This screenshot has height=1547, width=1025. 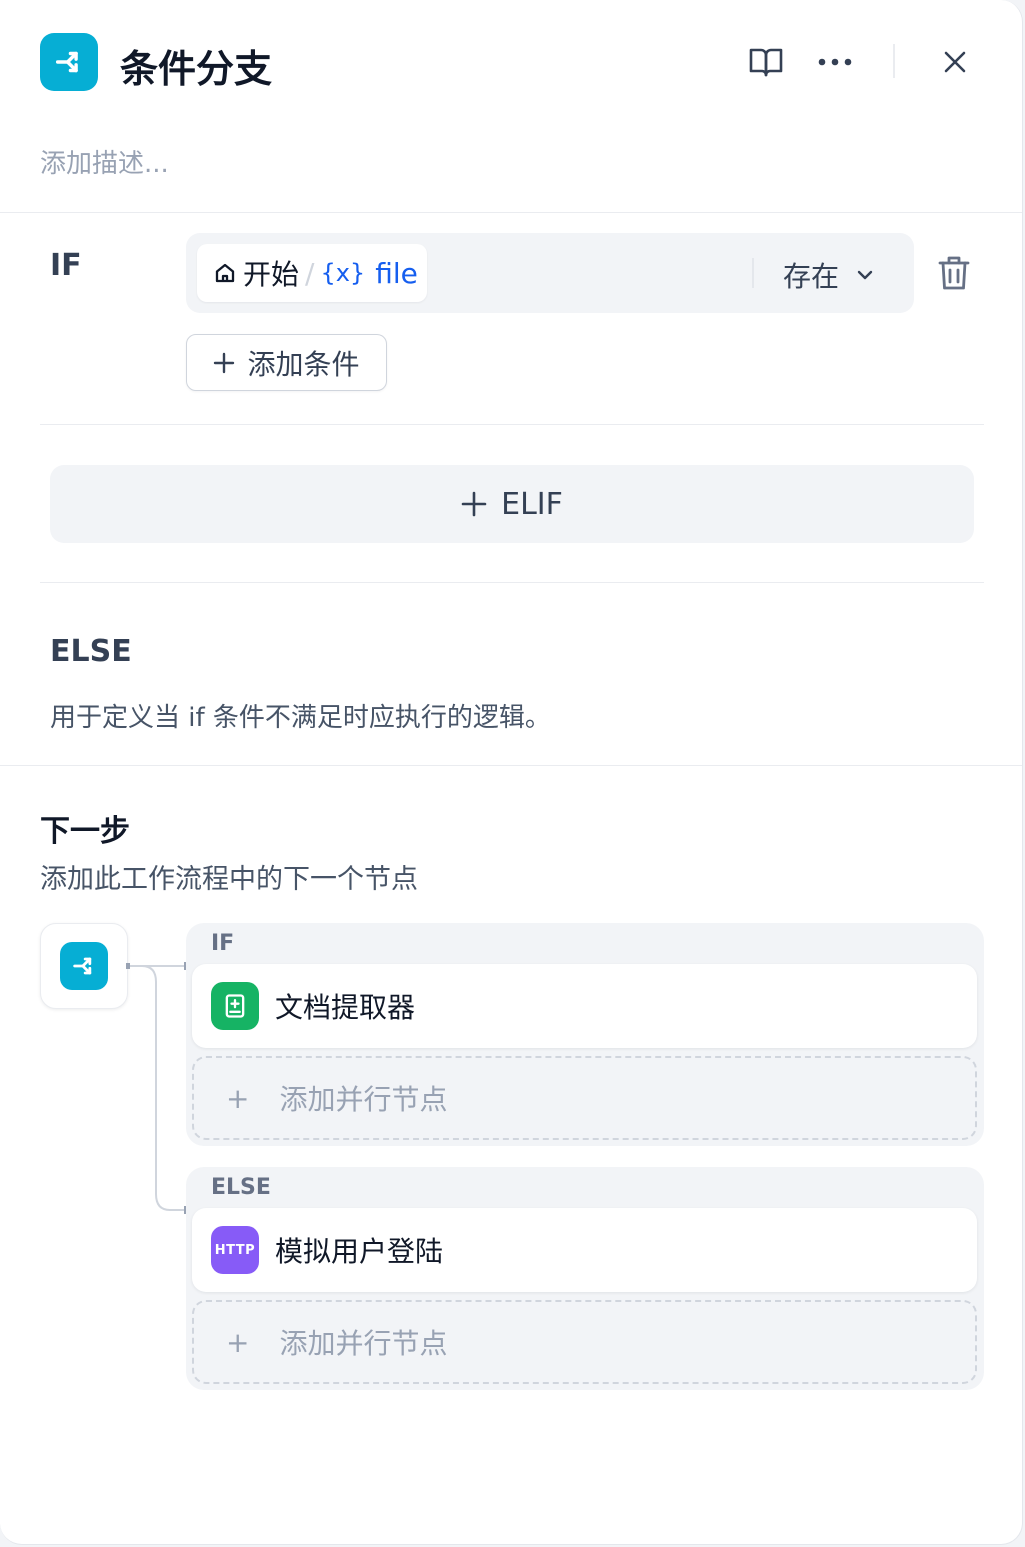 I want to click on else-case-label: ELSE, so click(x=91, y=651).